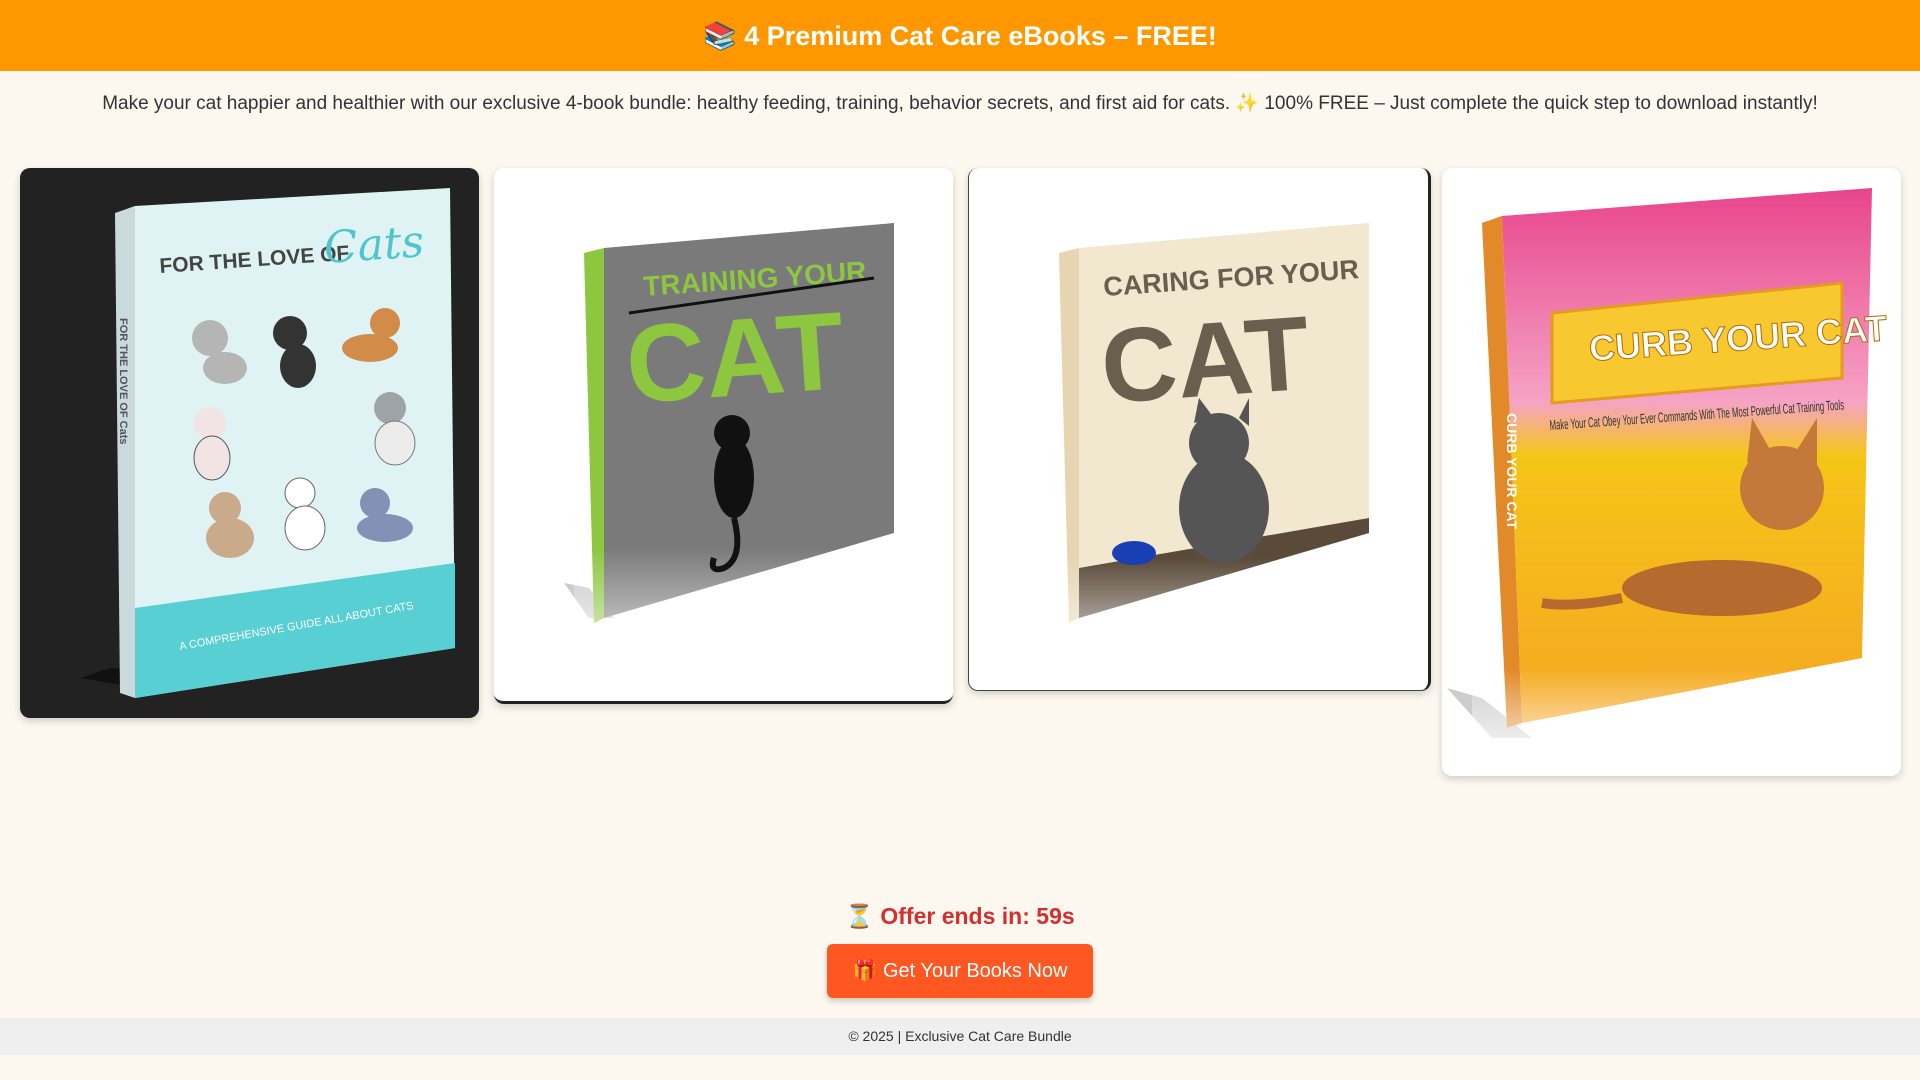 The height and width of the screenshot is (1080, 1920). What do you see at coordinates (1512, 471) in the screenshot?
I see `cover-spine: CURB YOUR CAT` at bounding box center [1512, 471].